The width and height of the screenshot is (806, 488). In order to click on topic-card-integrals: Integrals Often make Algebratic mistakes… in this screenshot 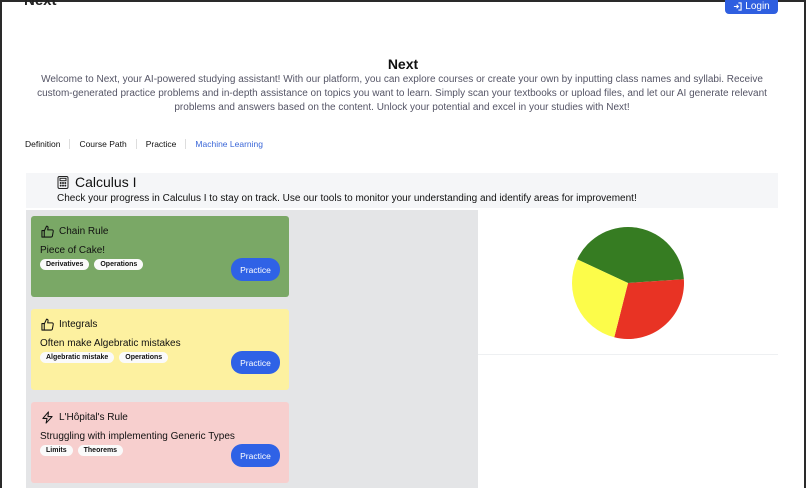, I will do `click(160, 349)`.